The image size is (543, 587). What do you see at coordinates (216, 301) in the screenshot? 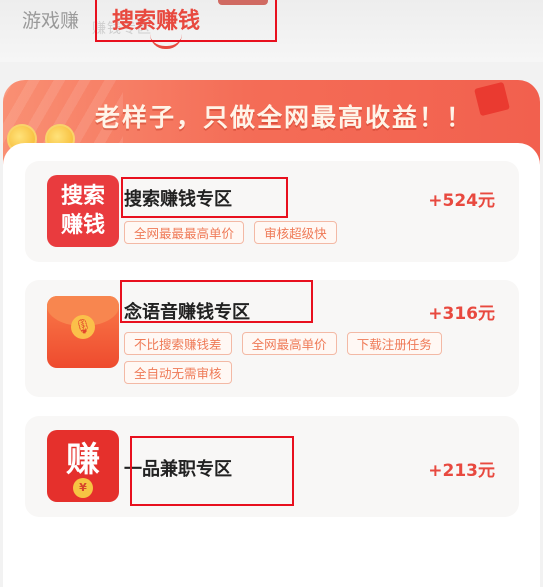
I see `annotation-box-card2-title` at bounding box center [216, 301].